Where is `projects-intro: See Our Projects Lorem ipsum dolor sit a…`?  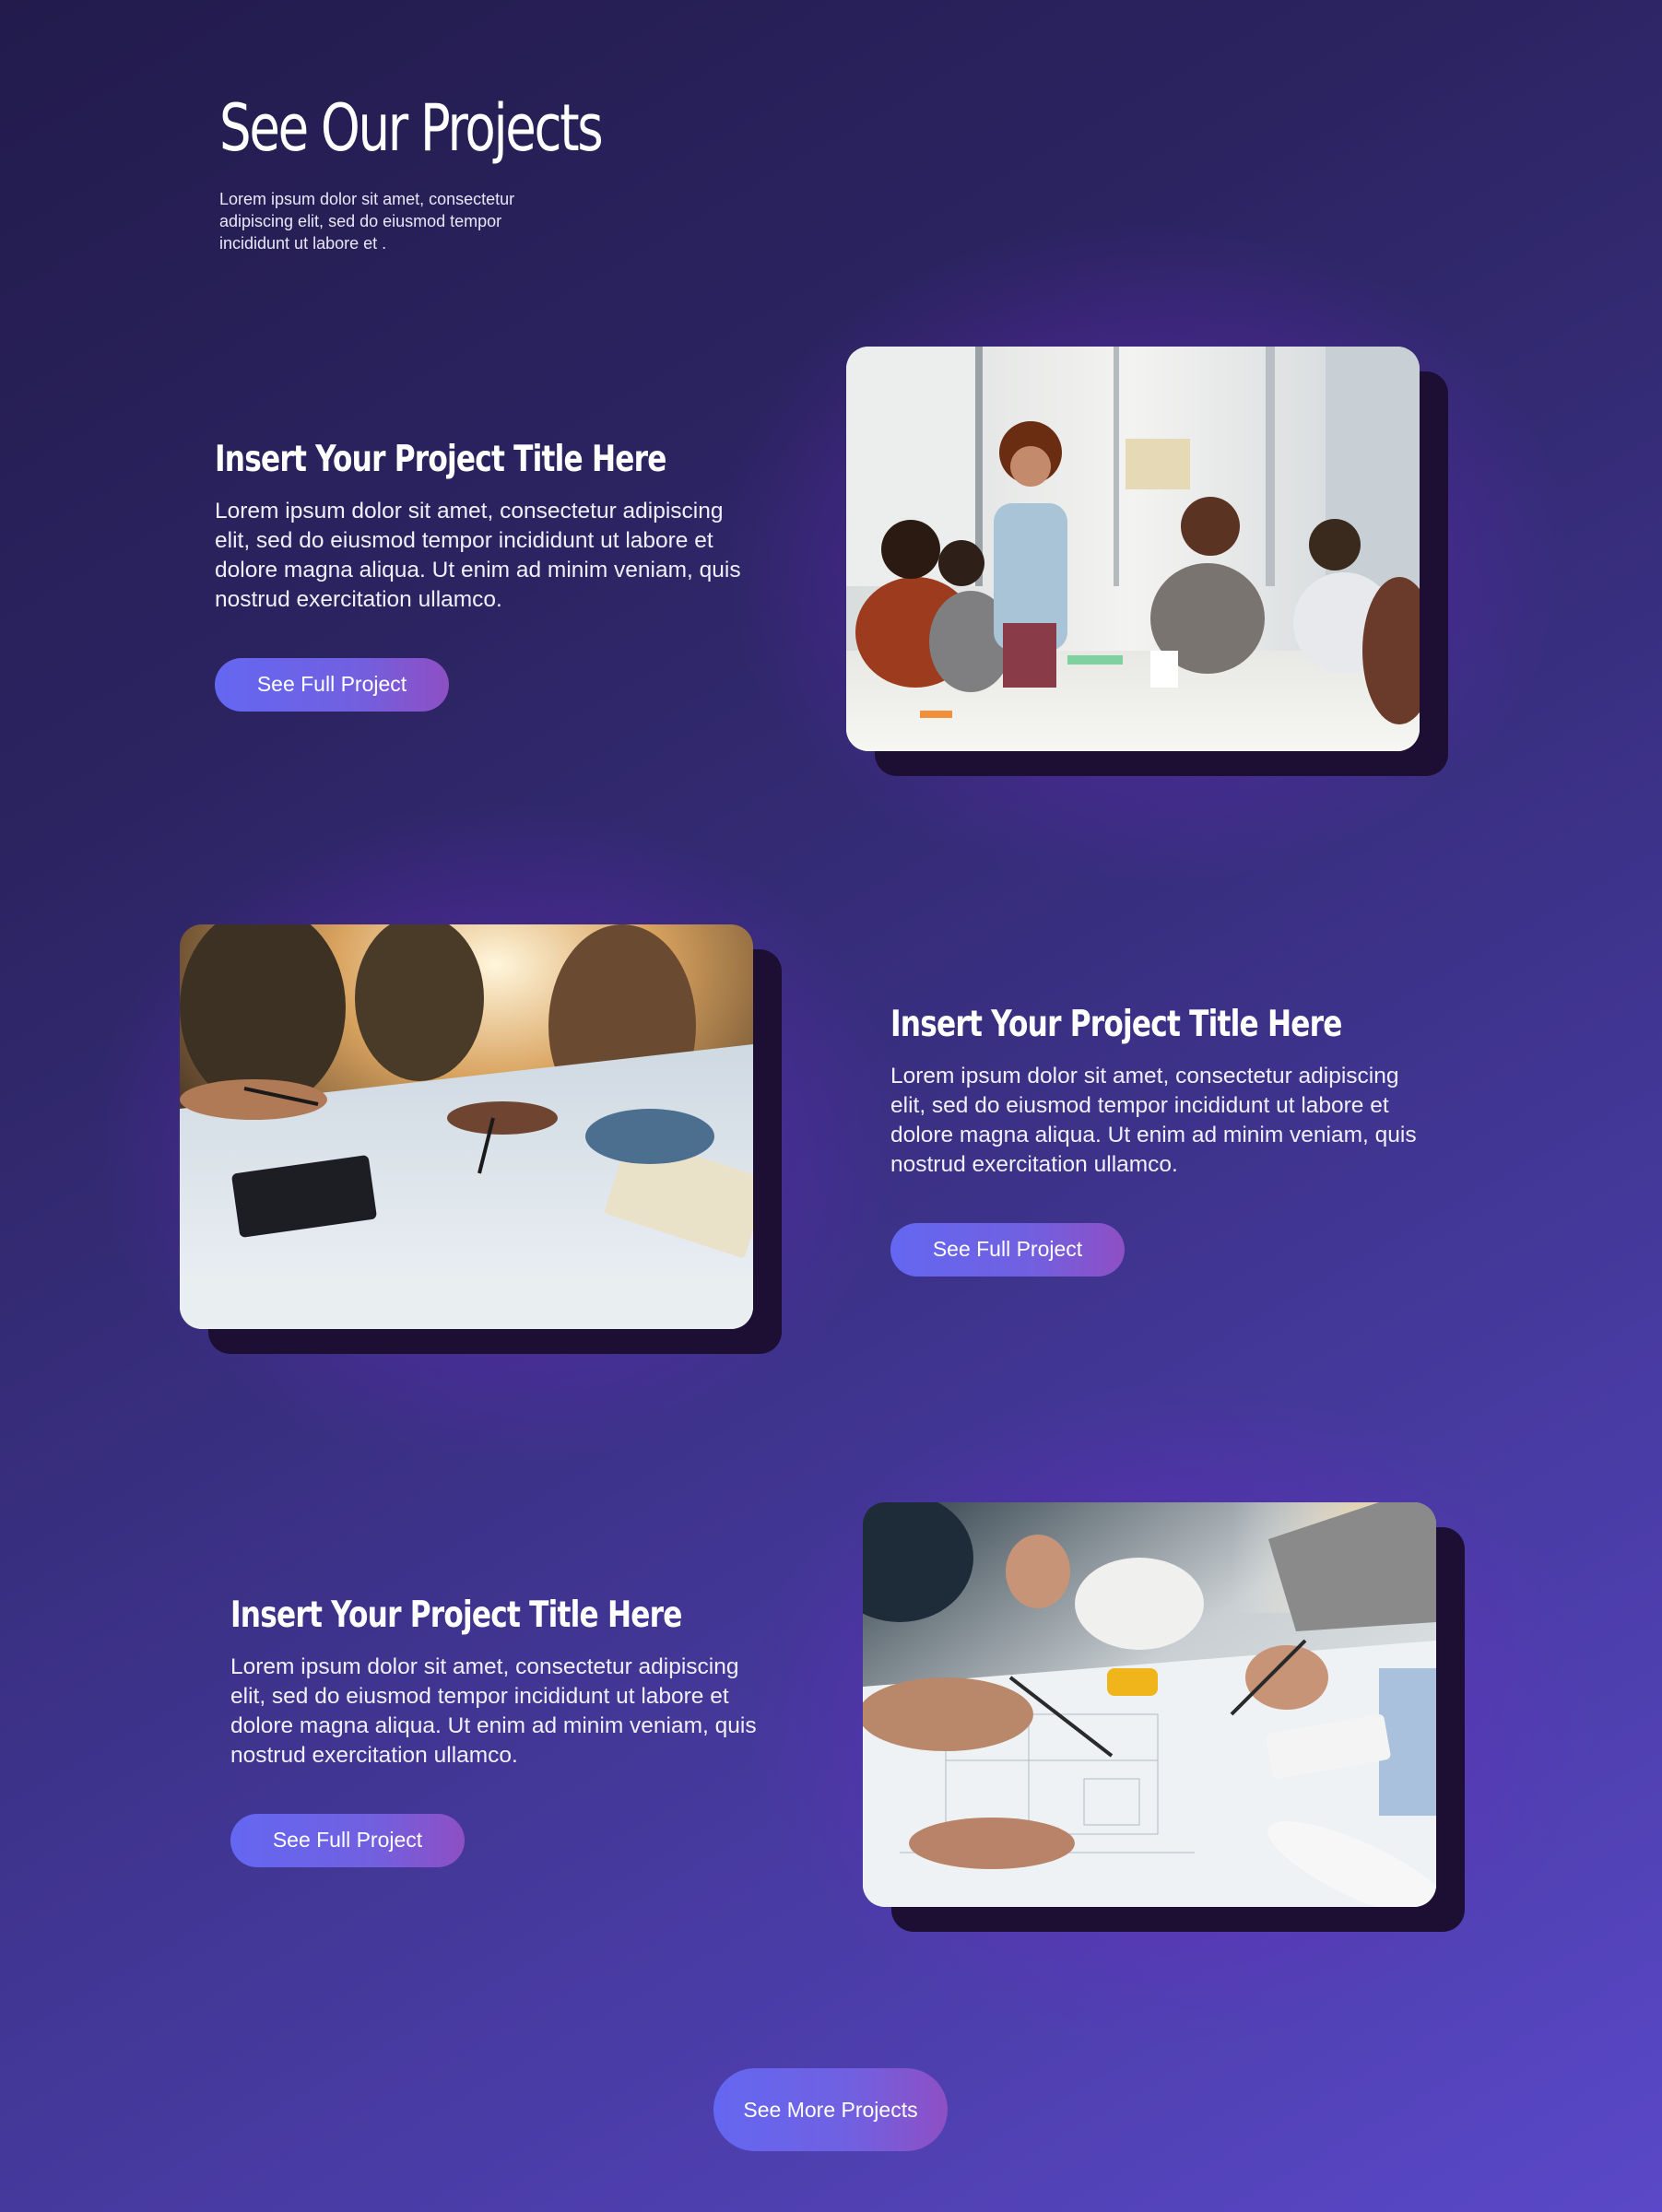 projects-intro: See Our Projects Lorem ipsum dolor sit a… is located at coordinates (413, 172).